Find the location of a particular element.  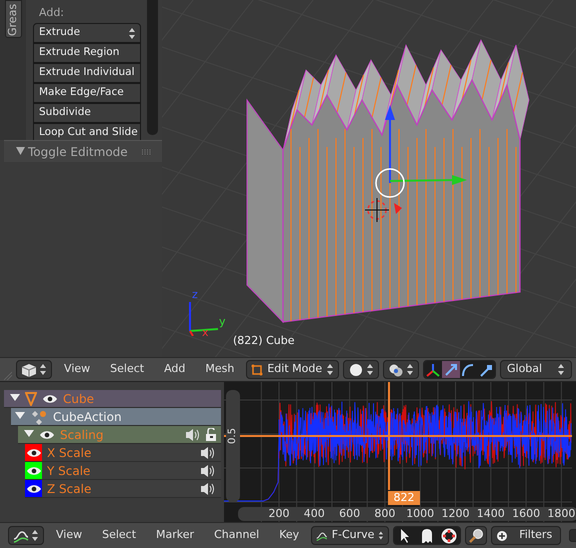

axis-label: y is located at coordinates (222, 322).